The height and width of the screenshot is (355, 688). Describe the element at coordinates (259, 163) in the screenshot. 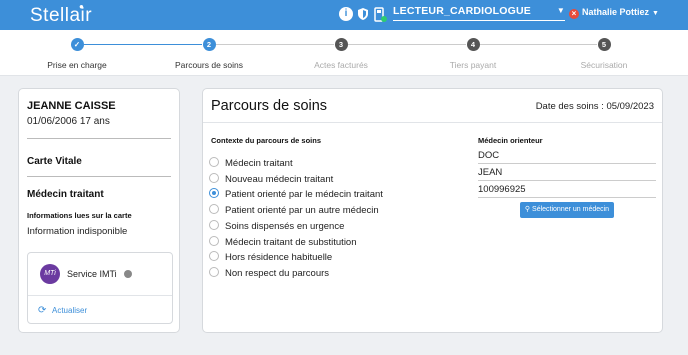

I see `radio-label: Médecin traitant` at that location.